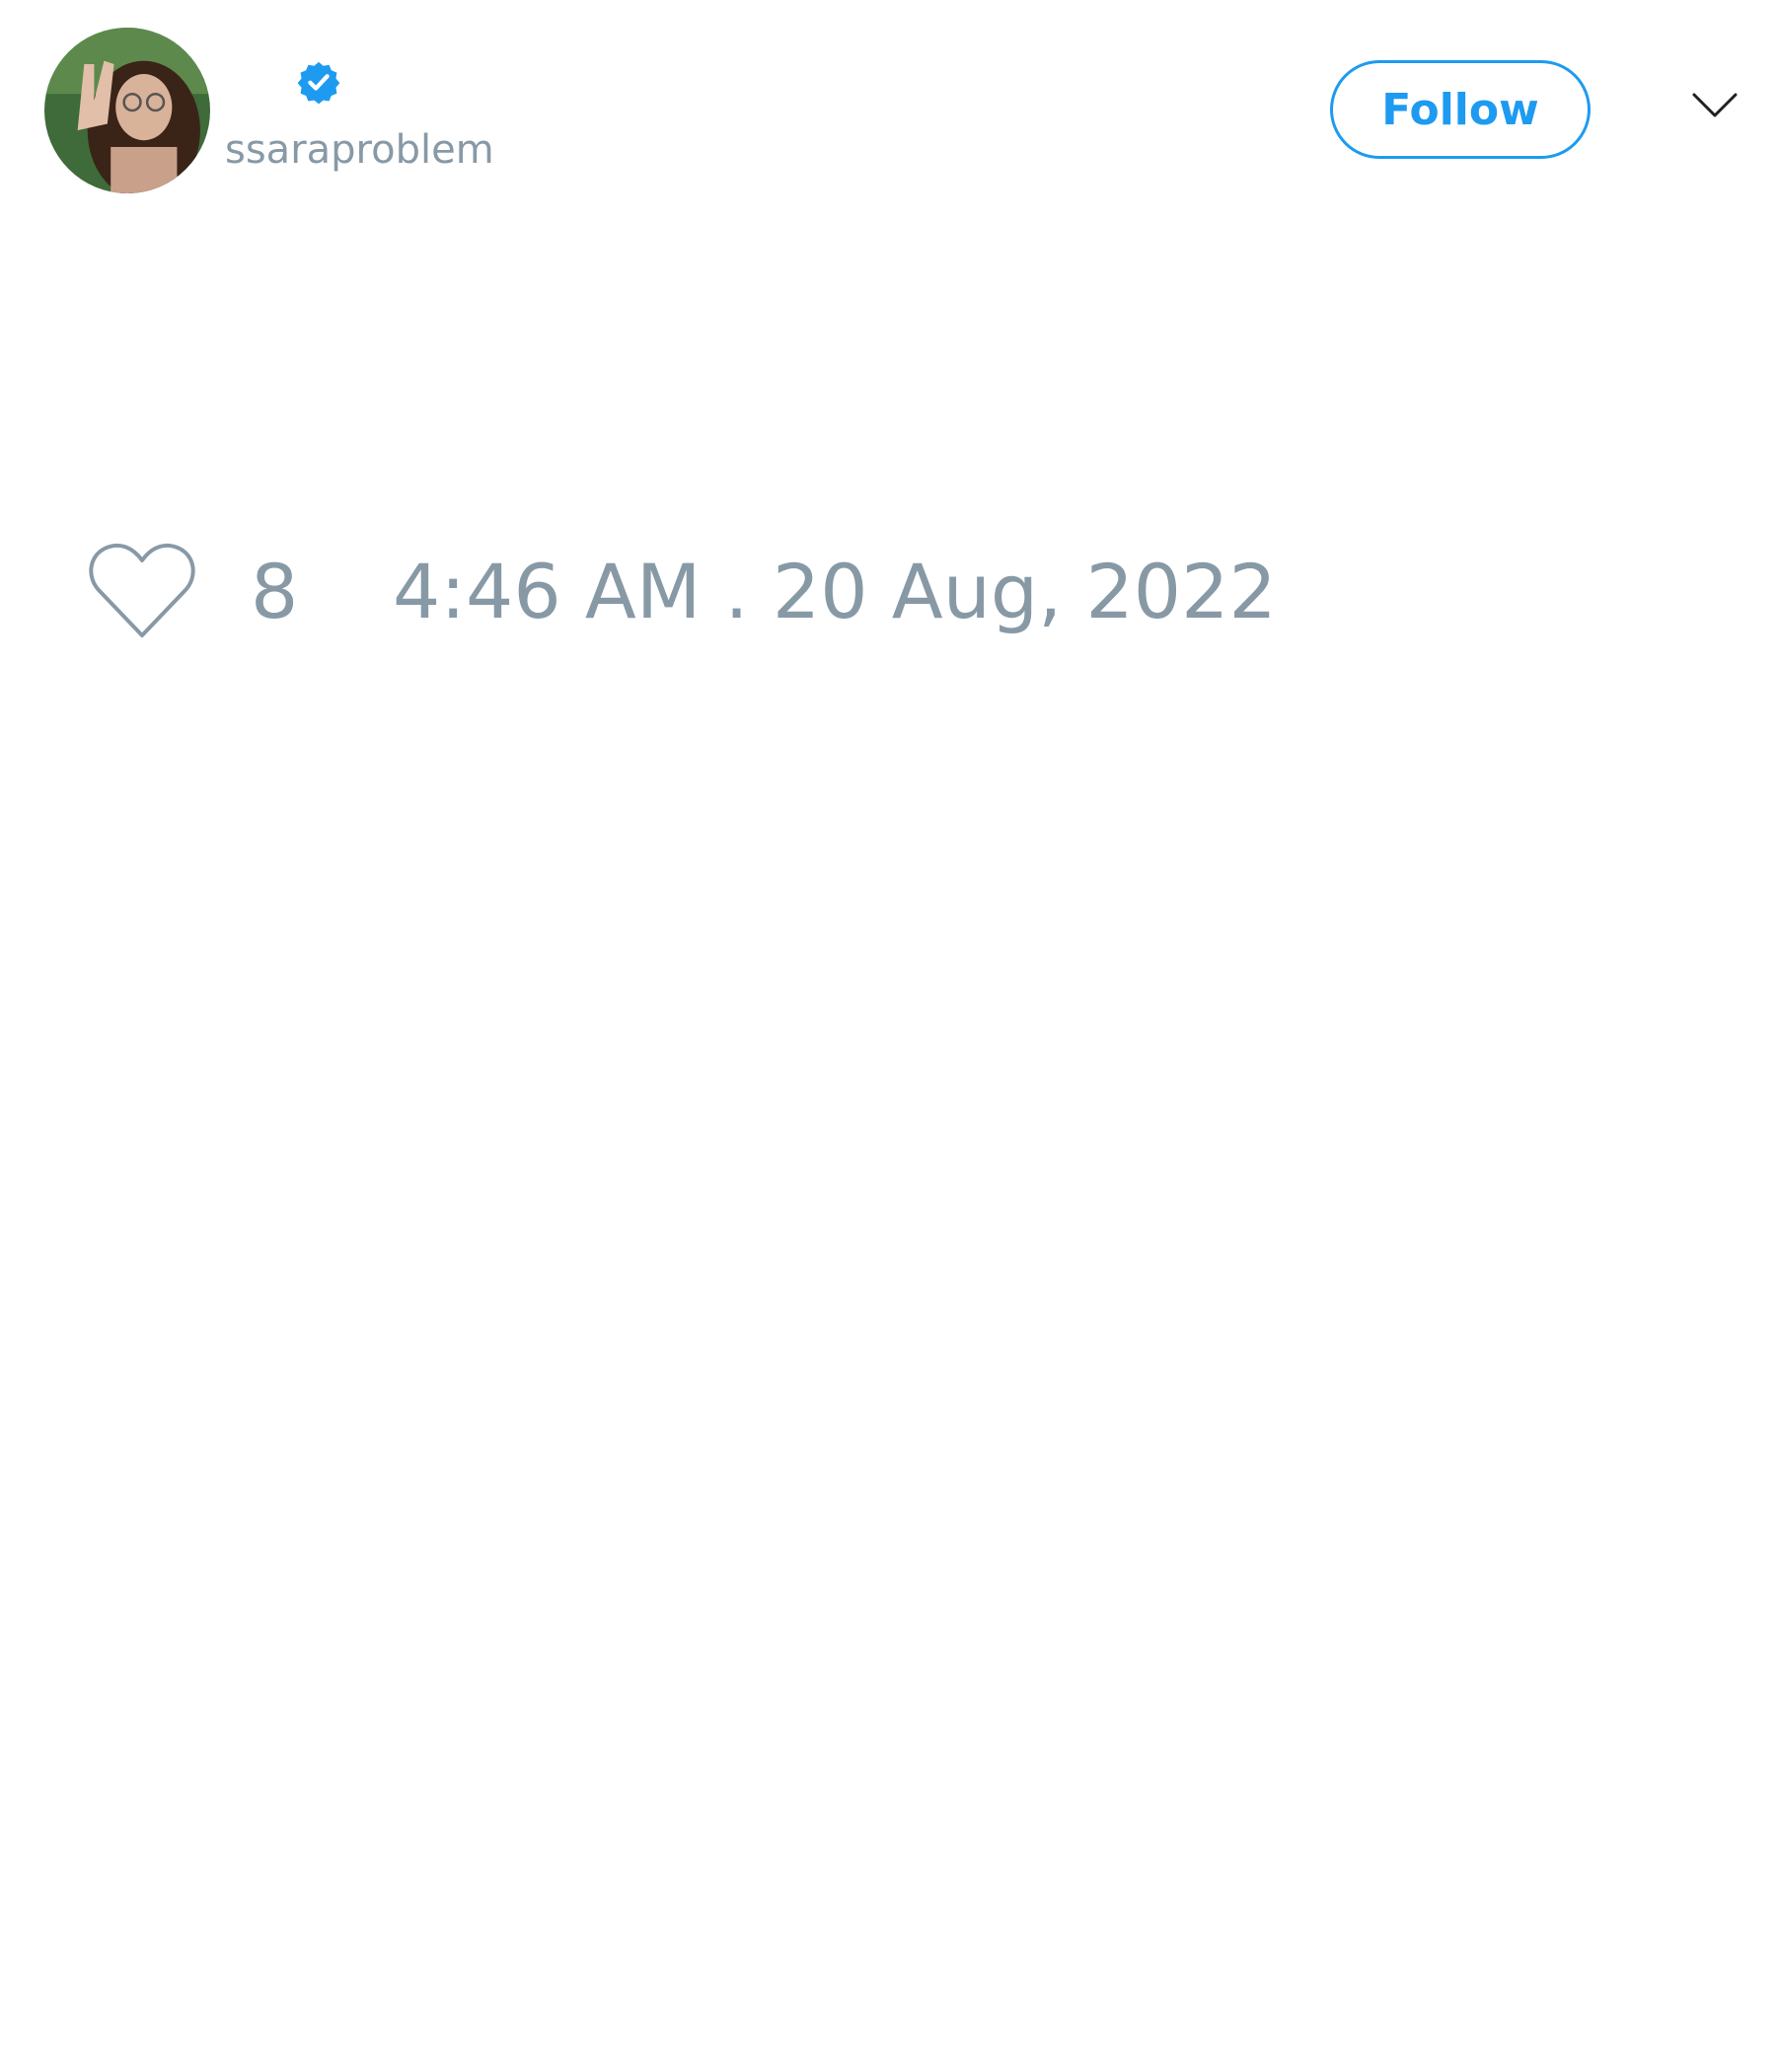 The image size is (1776, 2072). What do you see at coordinates (835, 592) in the screenshot?
I see `tweet-timestamp: 4:46 AM . 20 Aug, 2022` at bounding box center [835, 592].